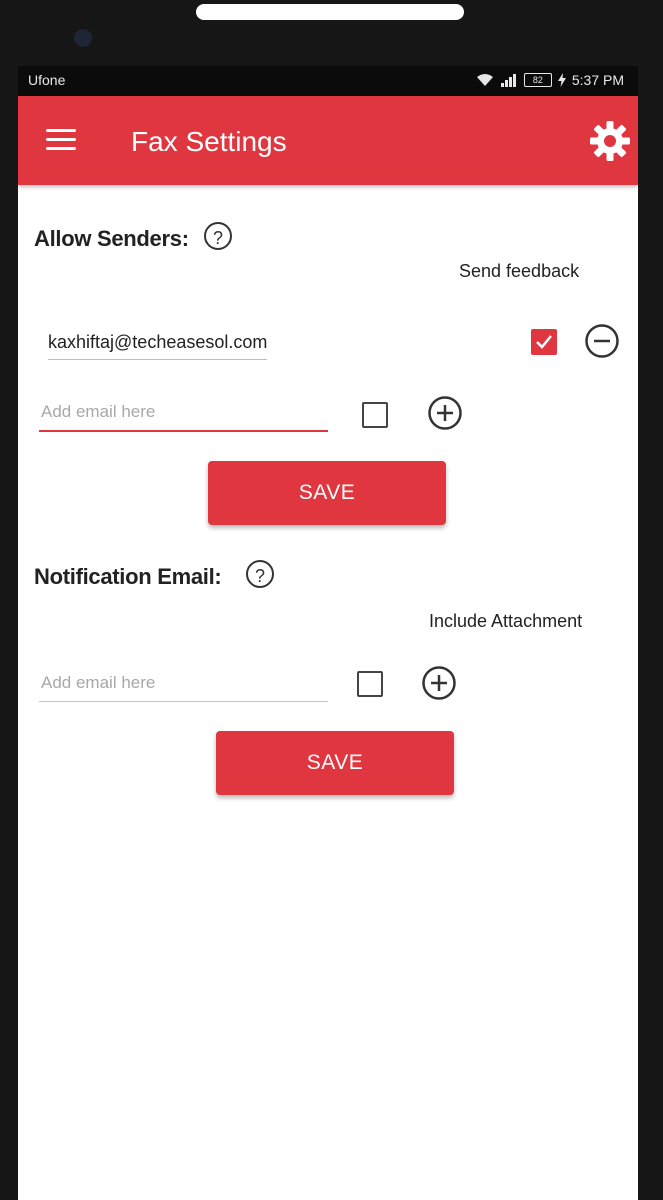  What do you see at coordinates (158, 346) in the screenshot?
I see `sender-email: kaxhiftaj@techeasesol.com` at bounding box center [158, 346].